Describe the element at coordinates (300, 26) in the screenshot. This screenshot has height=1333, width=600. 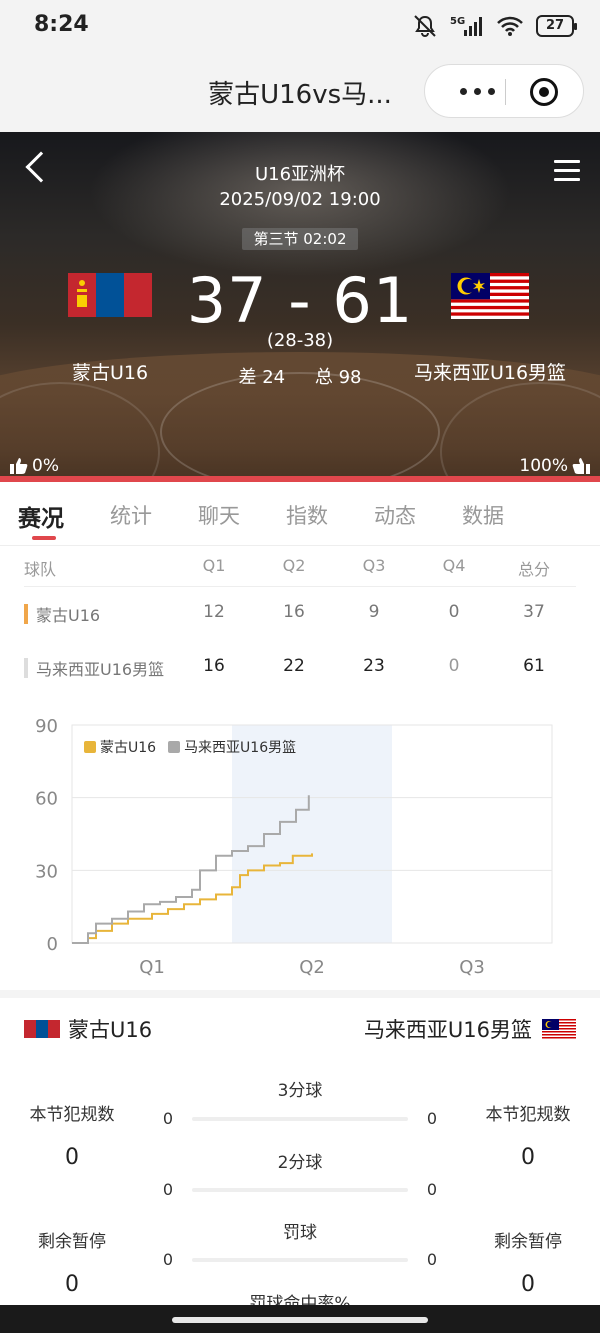
I see `status-bar: 8:24 5G 27` at that location.